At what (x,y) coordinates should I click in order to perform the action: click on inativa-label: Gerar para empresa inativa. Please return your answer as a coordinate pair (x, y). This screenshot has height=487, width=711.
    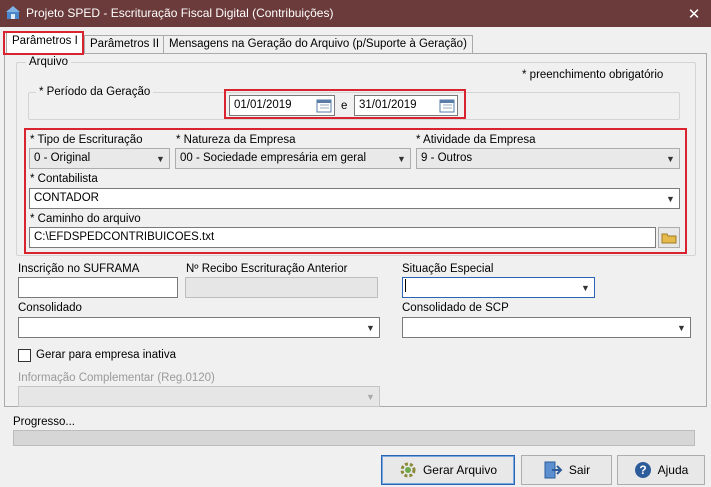
    Looking at the image, I should click on (106, 355).